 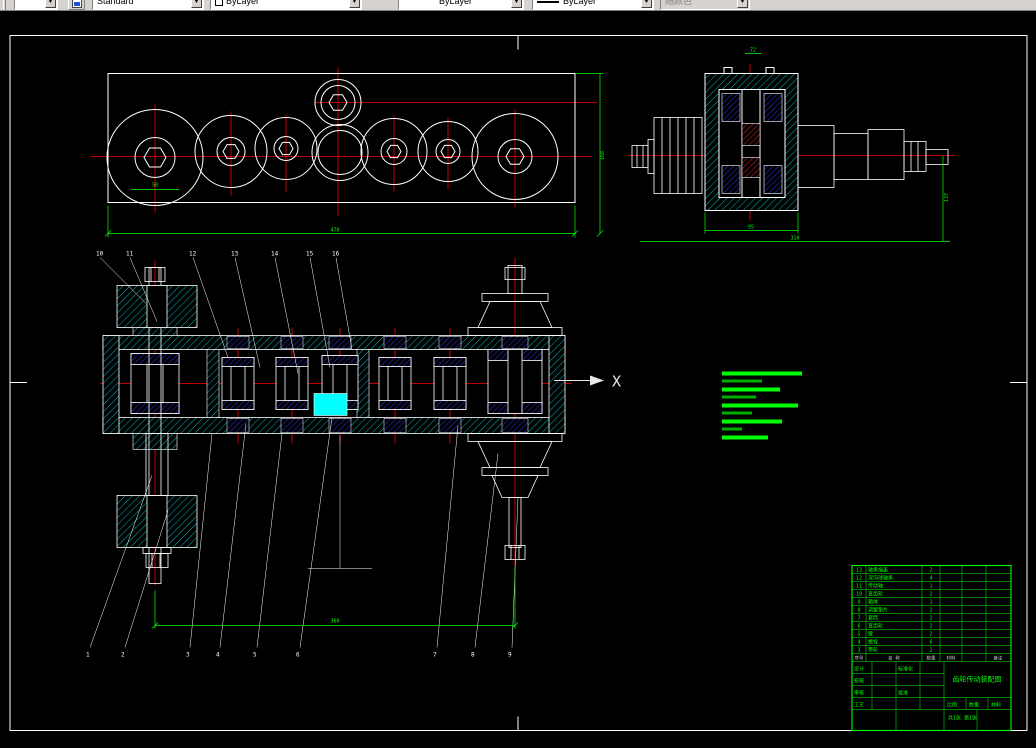 What do you see at coordinates (977, 679) in the screenshot?
I see `drawing-title: 齿轮传动装配图` at bounding box center [977, 679].